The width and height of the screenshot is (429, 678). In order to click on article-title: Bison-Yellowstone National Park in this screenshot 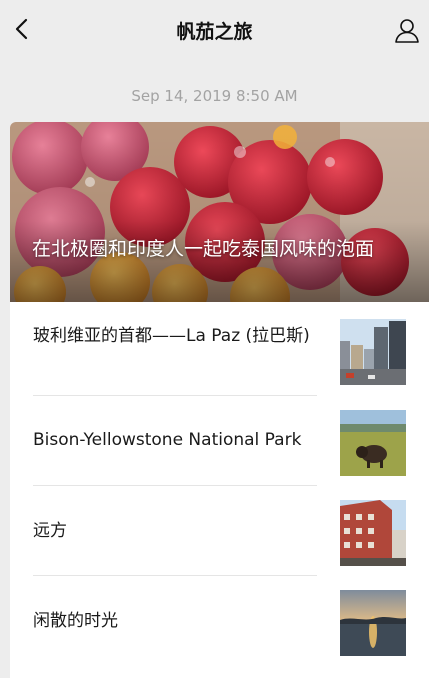, I will do `click(167, 440)`.